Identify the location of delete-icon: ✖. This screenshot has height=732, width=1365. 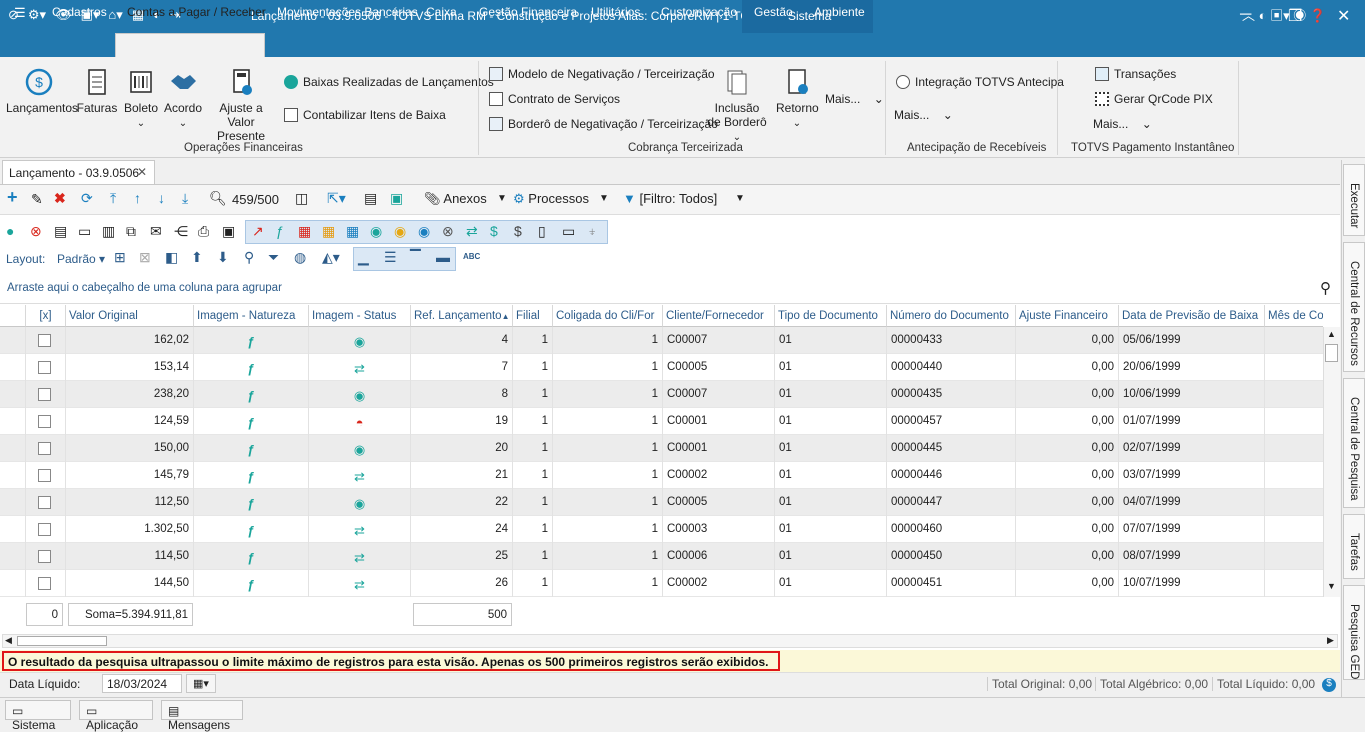
(60, 198).